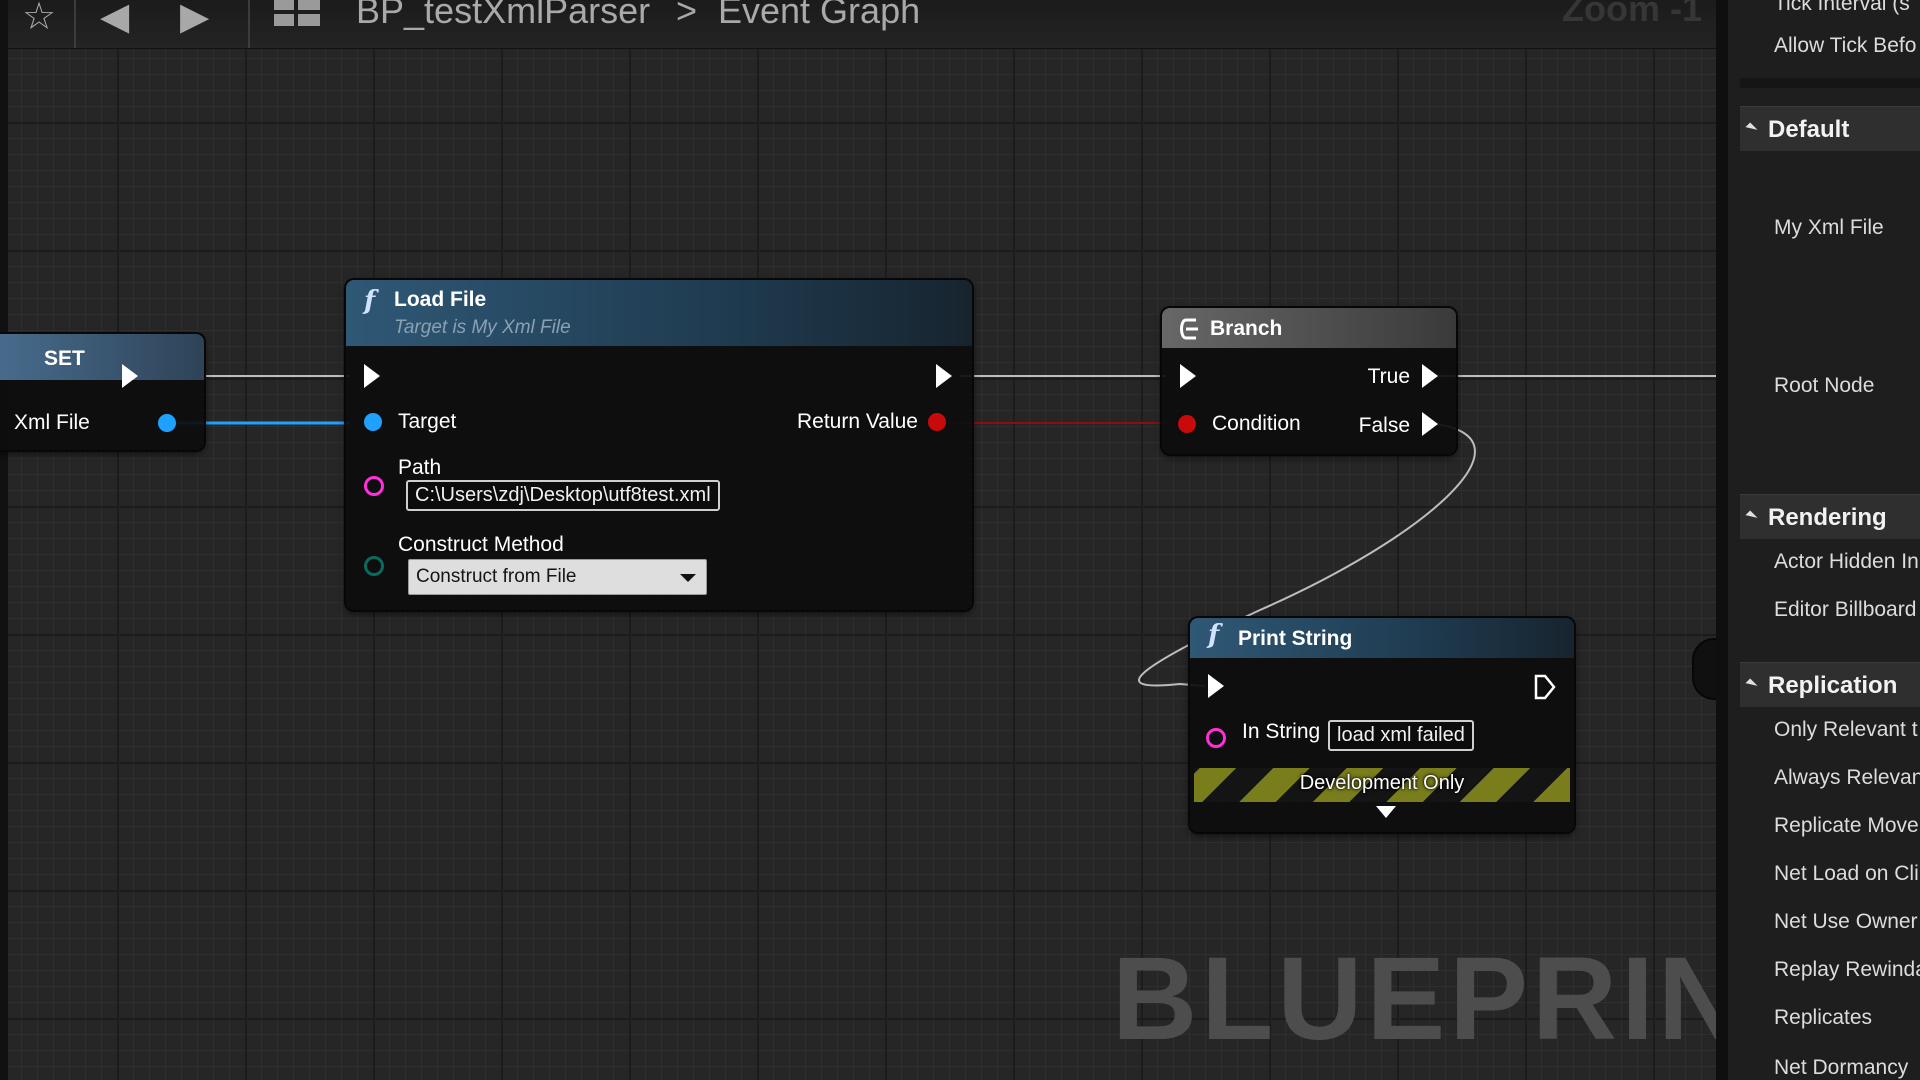 The image size is (1920, 1080). What do you see at coordinates (372, 376) in the screenshot?
I see `load-file-exec-in-pin` at bounding box center [372, 376].